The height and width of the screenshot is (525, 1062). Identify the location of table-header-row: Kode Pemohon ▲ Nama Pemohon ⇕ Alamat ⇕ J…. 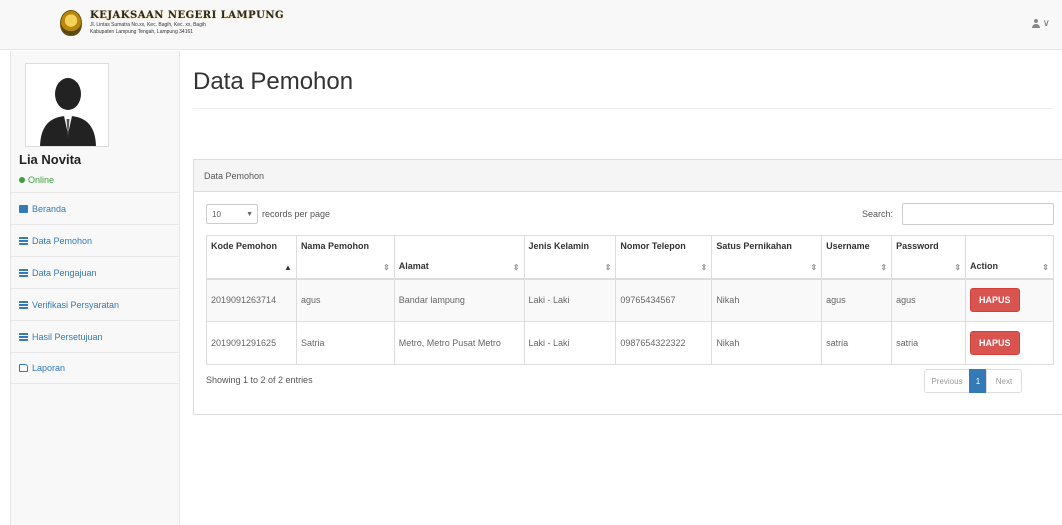
(630, 257).